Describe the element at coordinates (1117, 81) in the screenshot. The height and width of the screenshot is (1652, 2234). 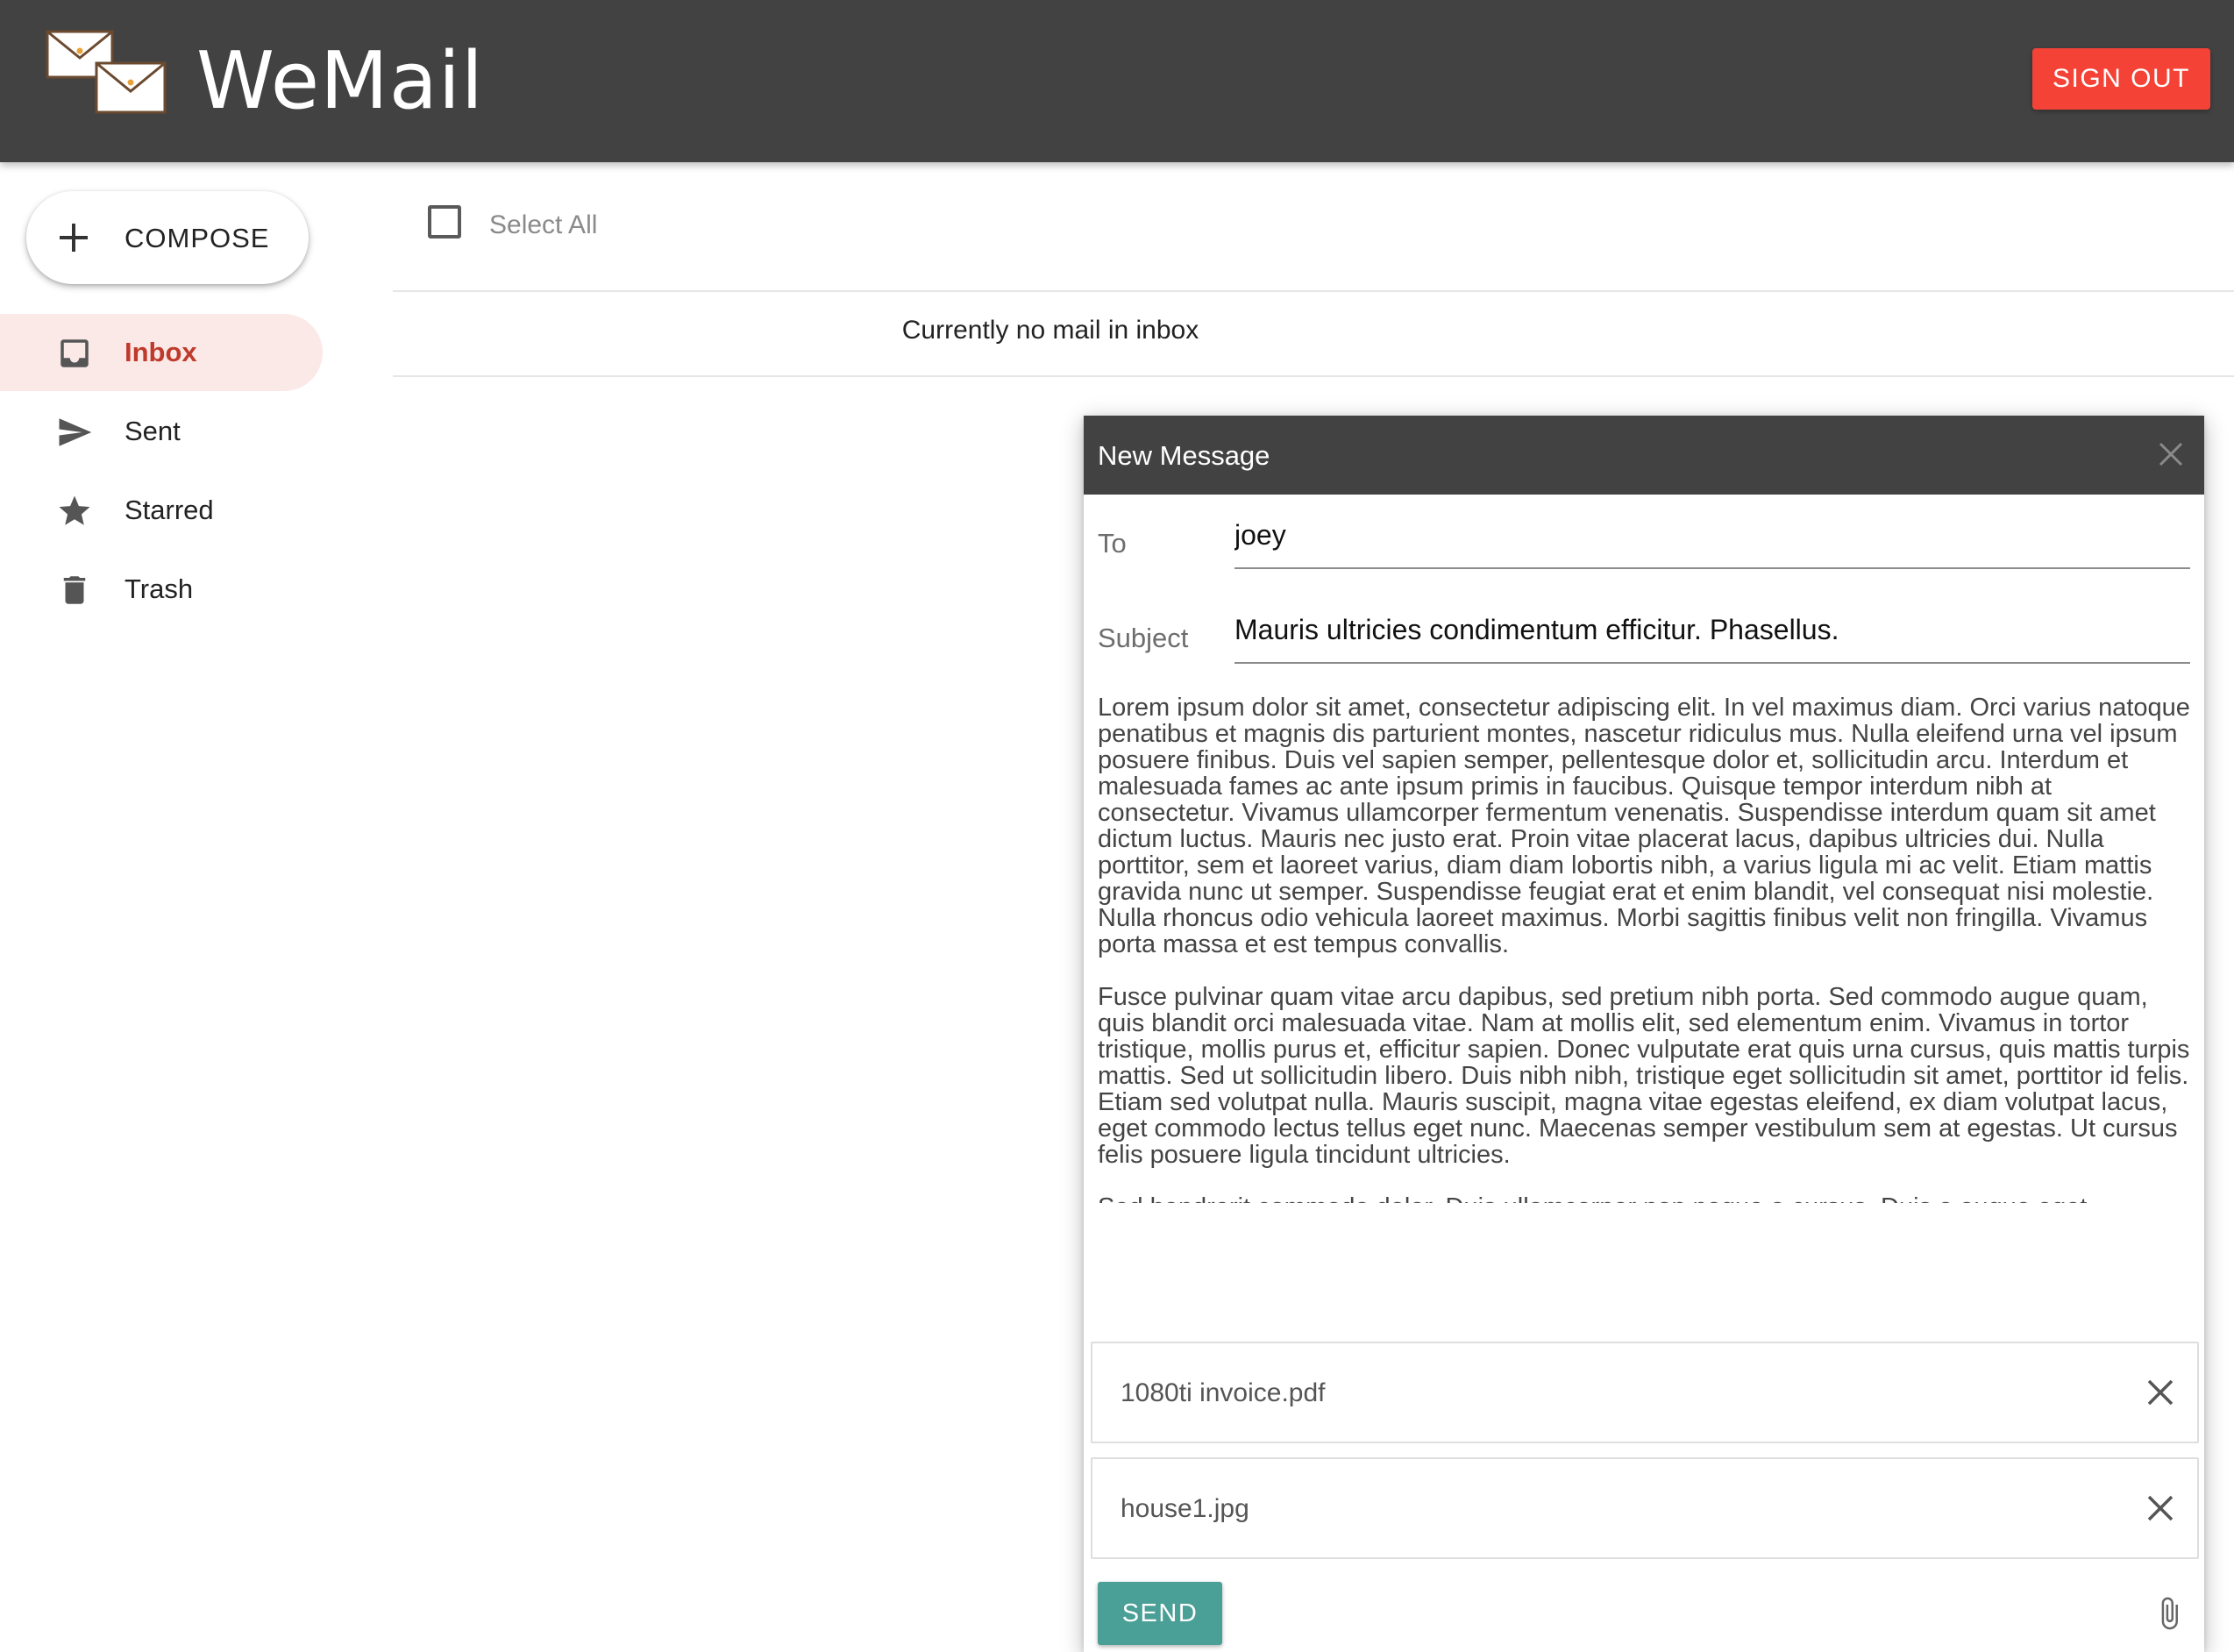
I see `app-bar: WeMail SIGN OUT` at that location.